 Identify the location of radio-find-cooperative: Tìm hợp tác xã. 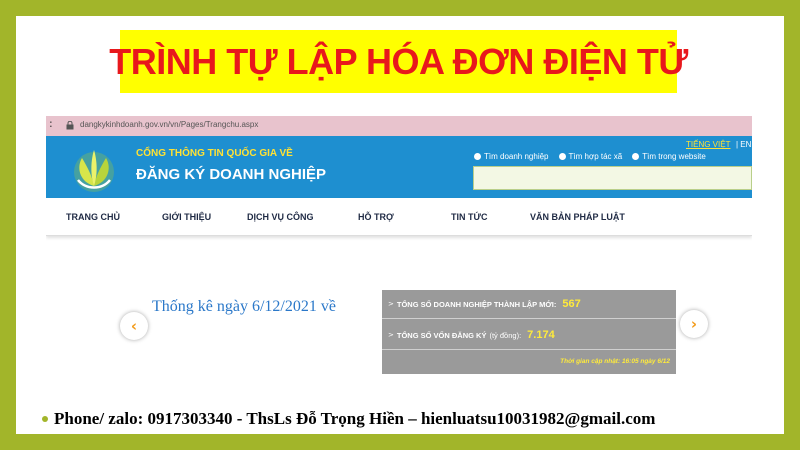
(590, 156).